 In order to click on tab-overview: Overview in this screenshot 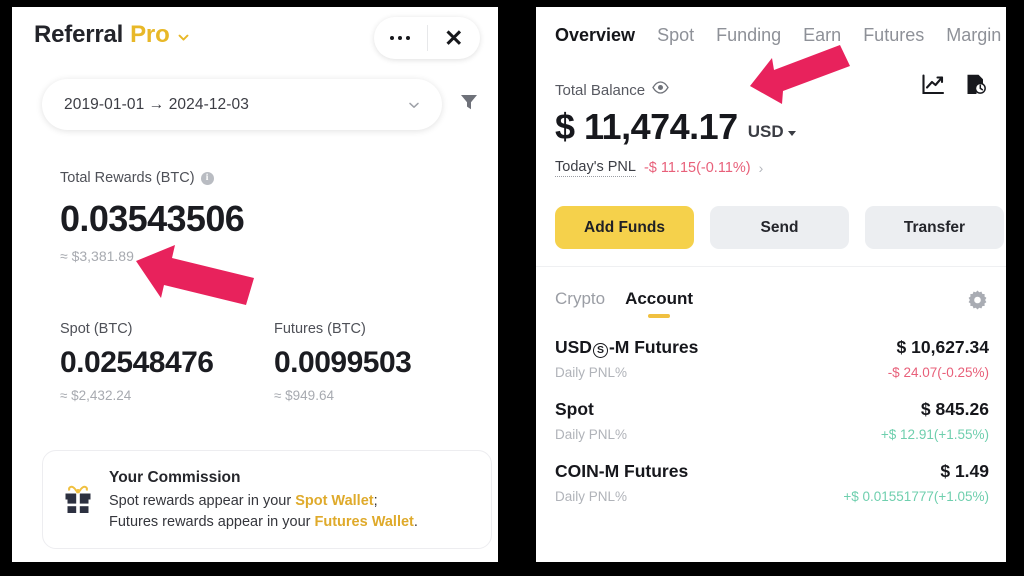, I will do `click(595, 35)`.